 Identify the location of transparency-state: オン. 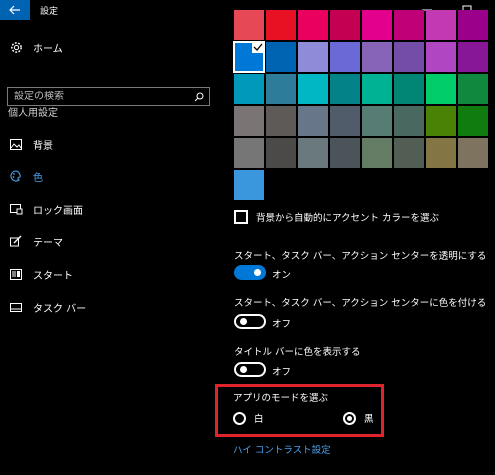
(282, 275).